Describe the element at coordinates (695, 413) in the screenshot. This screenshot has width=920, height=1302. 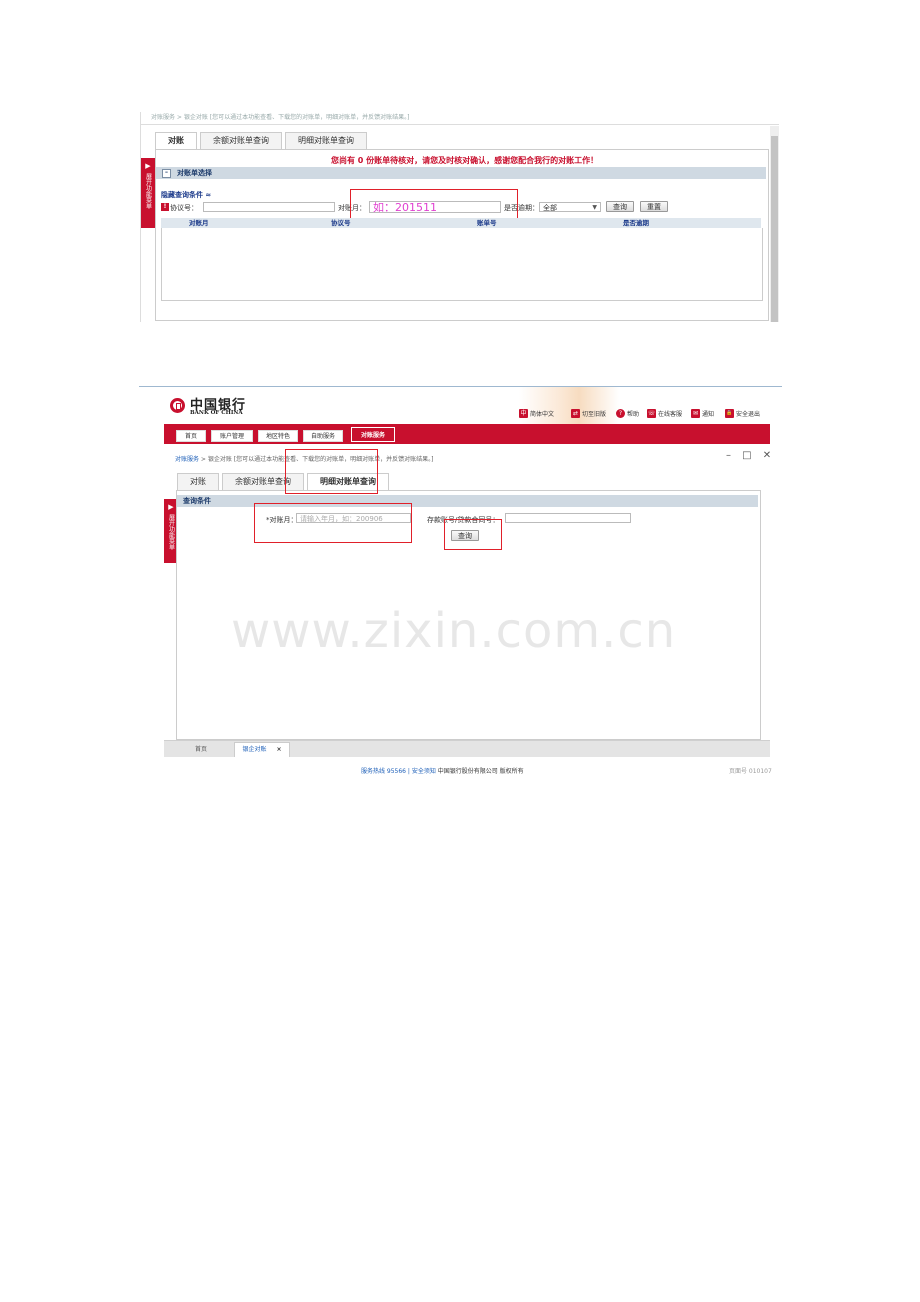
I see `mail-icon: ✉` at that location.